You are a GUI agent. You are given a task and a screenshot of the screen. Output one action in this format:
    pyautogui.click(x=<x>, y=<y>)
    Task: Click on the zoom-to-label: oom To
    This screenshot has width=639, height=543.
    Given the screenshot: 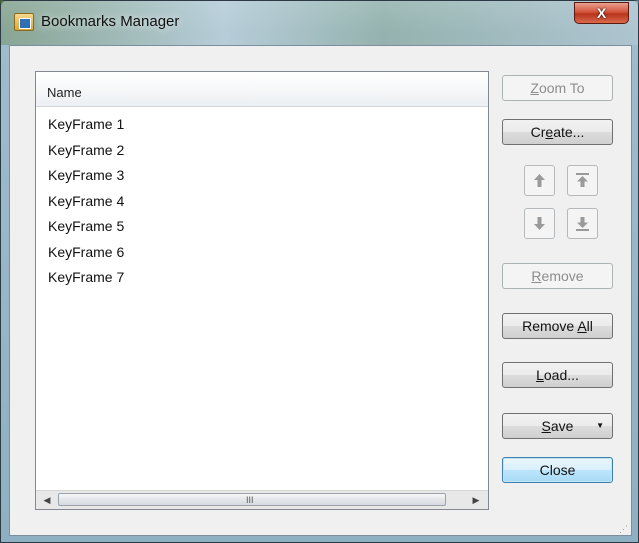 What is the action you would take?
    pyautogui.click(x=561, y=88)
    